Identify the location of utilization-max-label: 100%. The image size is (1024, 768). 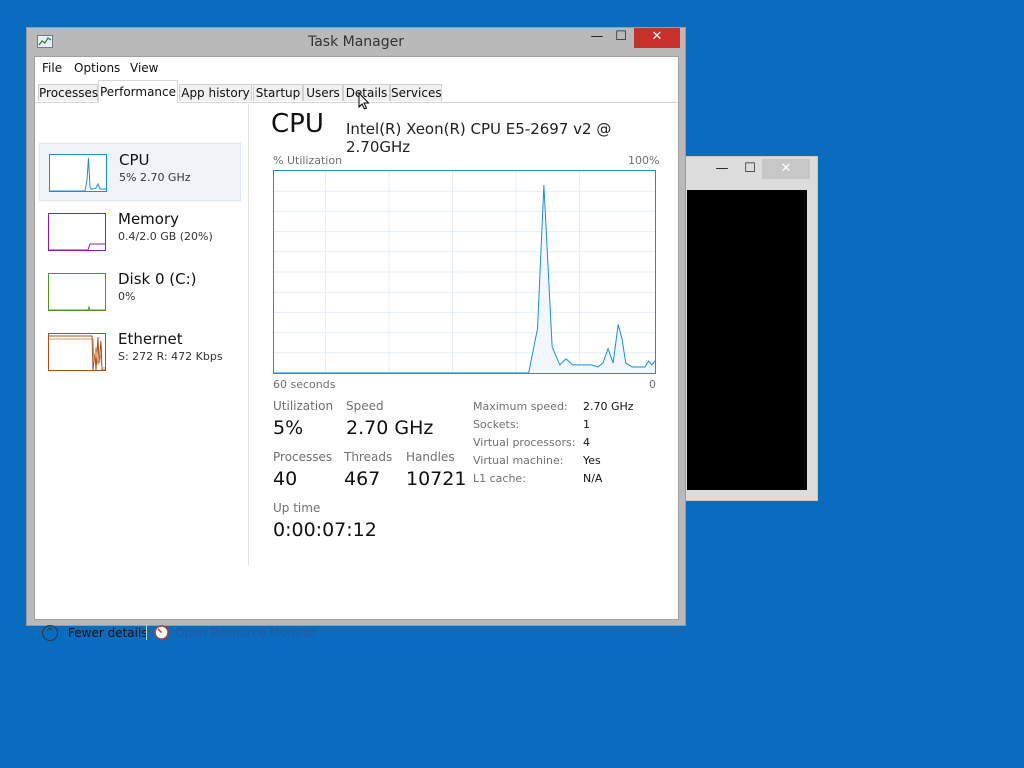
(644, 160).